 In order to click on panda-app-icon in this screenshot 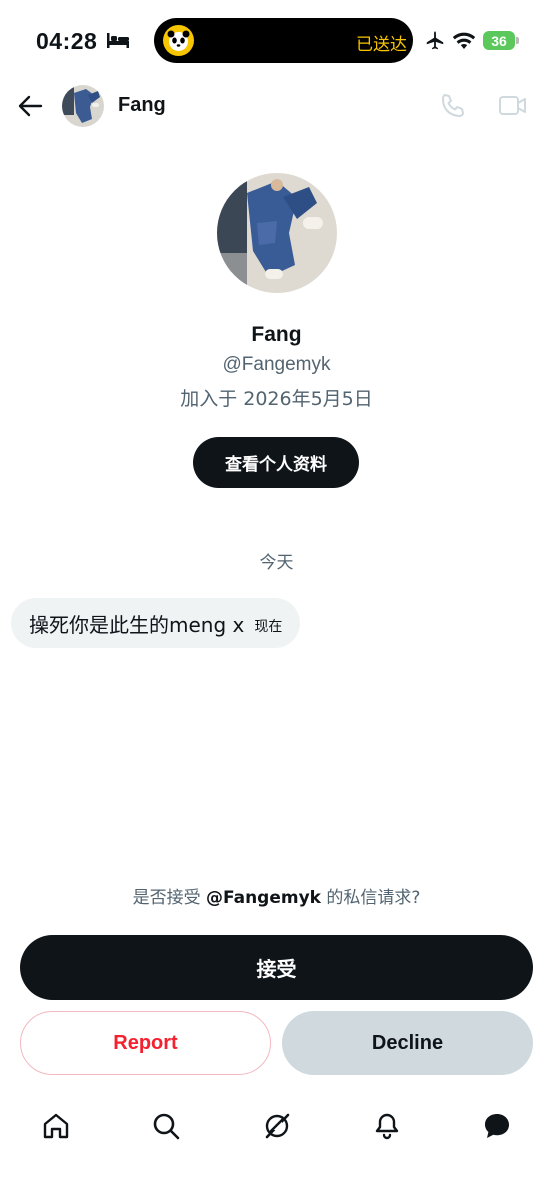, I will do `click(178, 40)`.